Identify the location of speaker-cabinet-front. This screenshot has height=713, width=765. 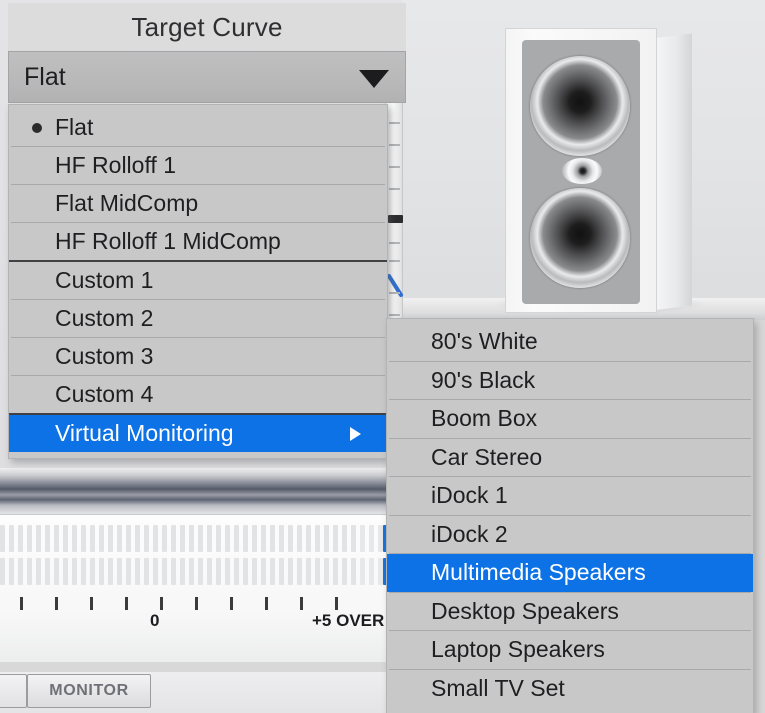
(581, 170).